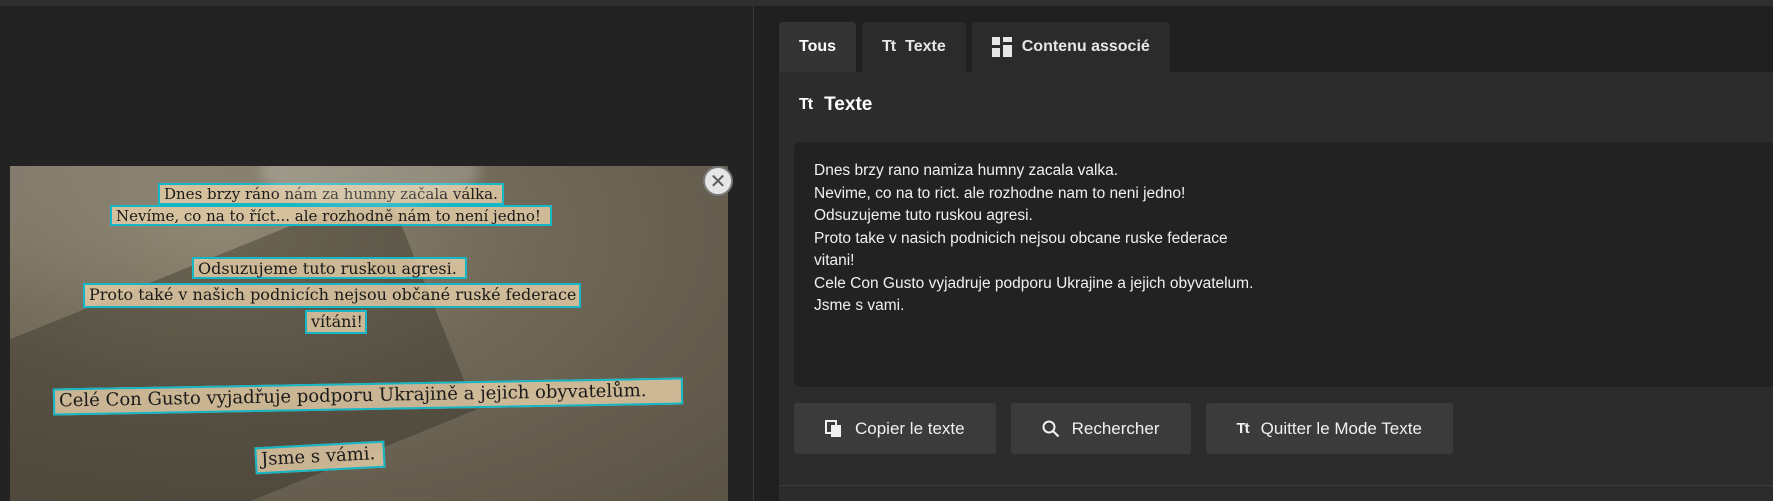  I want to click on search-button: Rechercher, so click(1100, 428).